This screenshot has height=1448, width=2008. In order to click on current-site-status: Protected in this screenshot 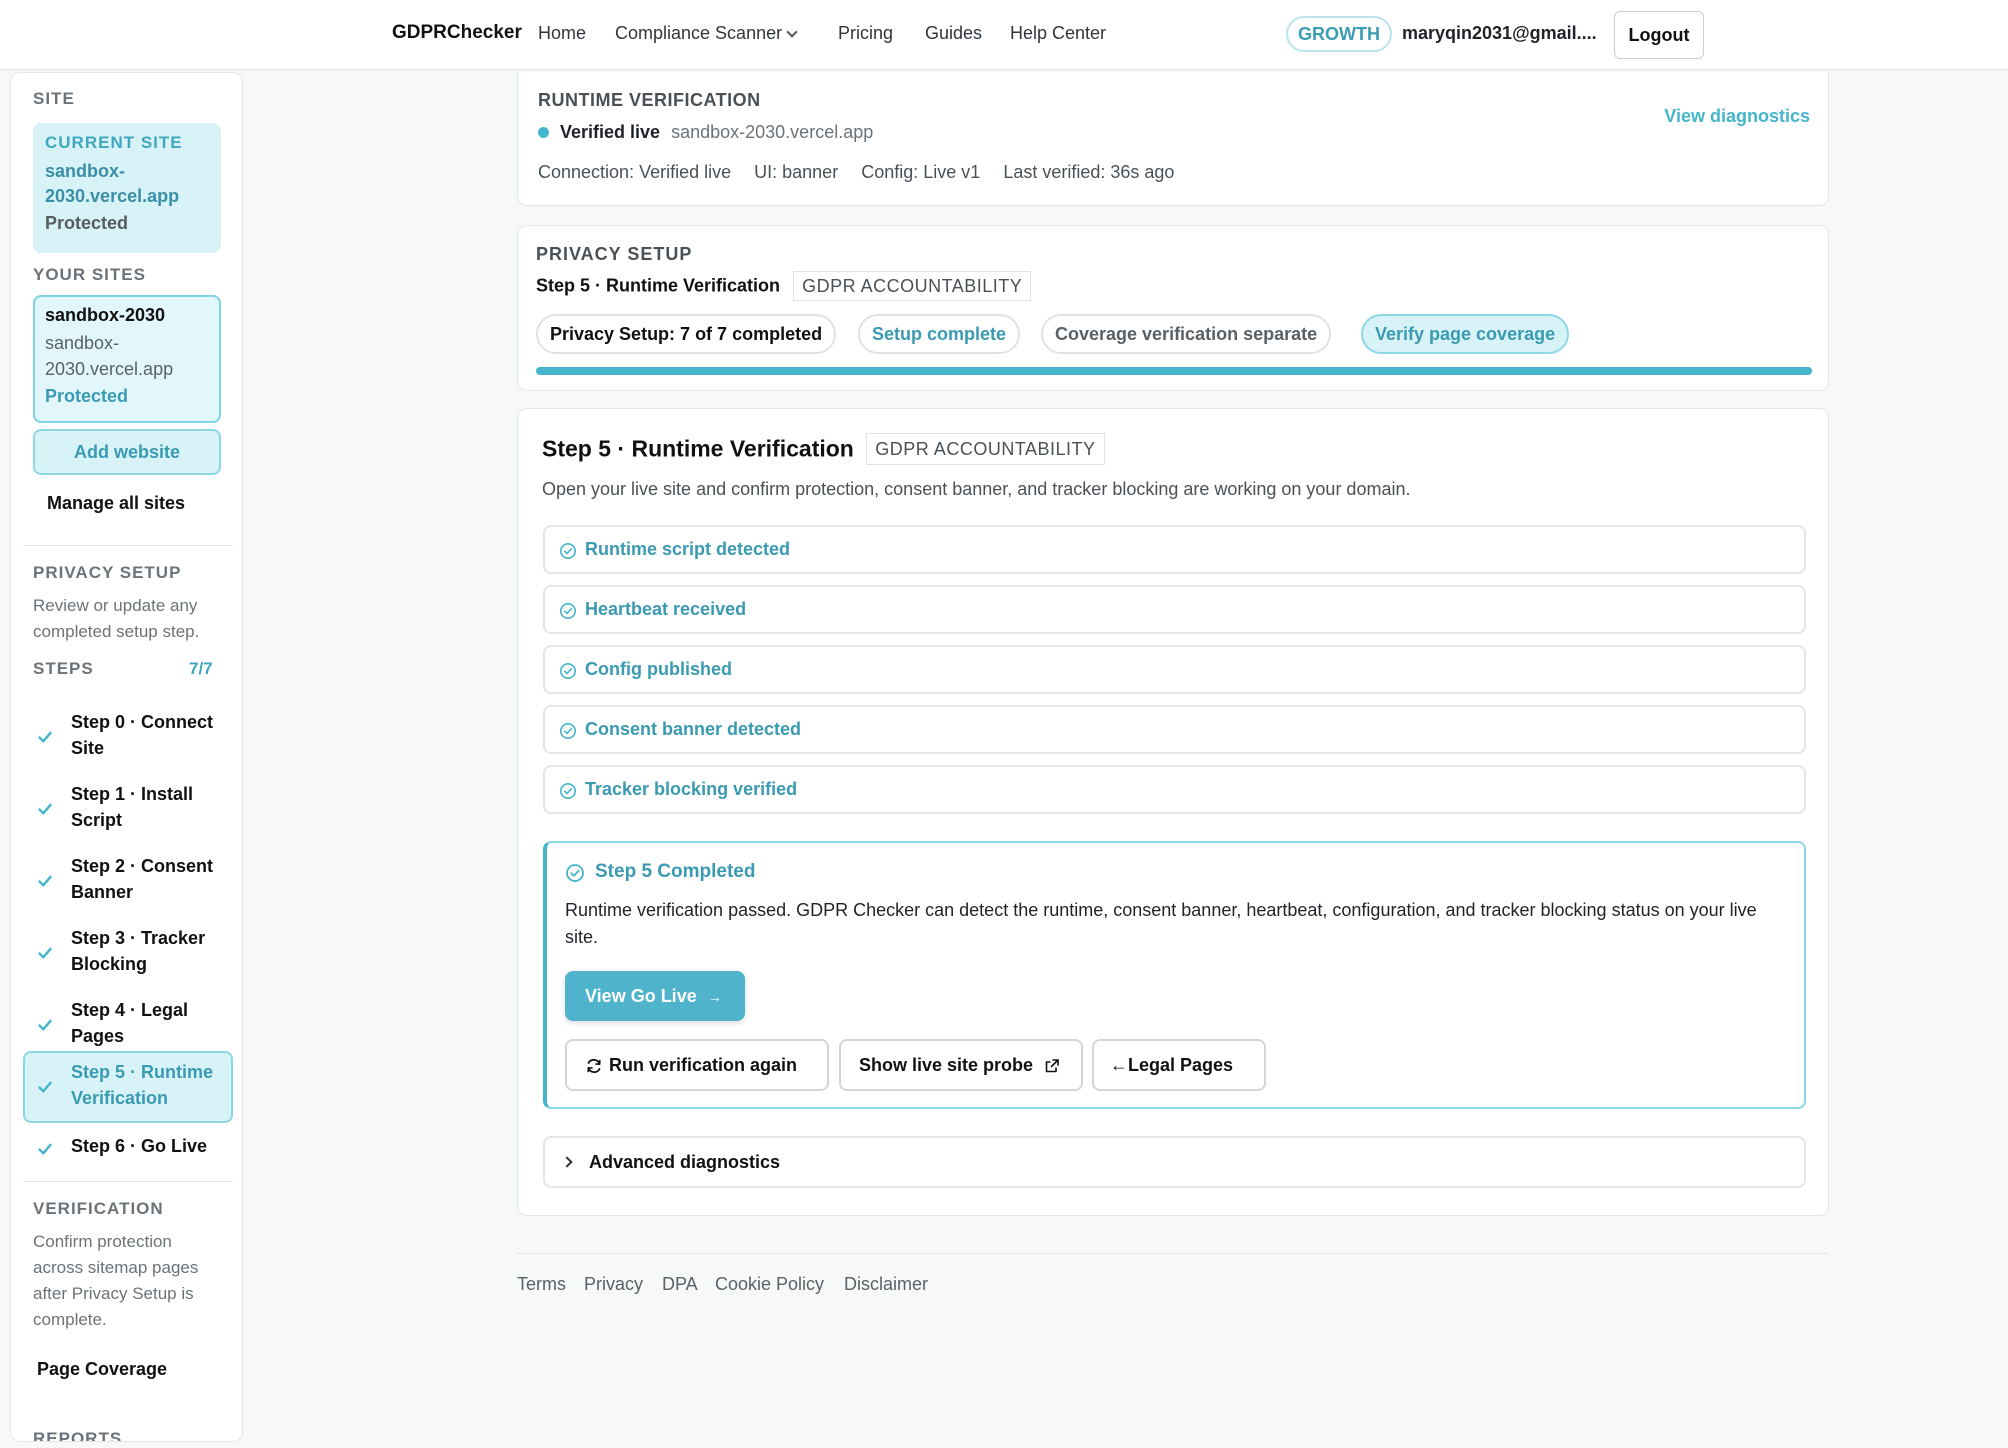, I will do `click(87, 223)`.